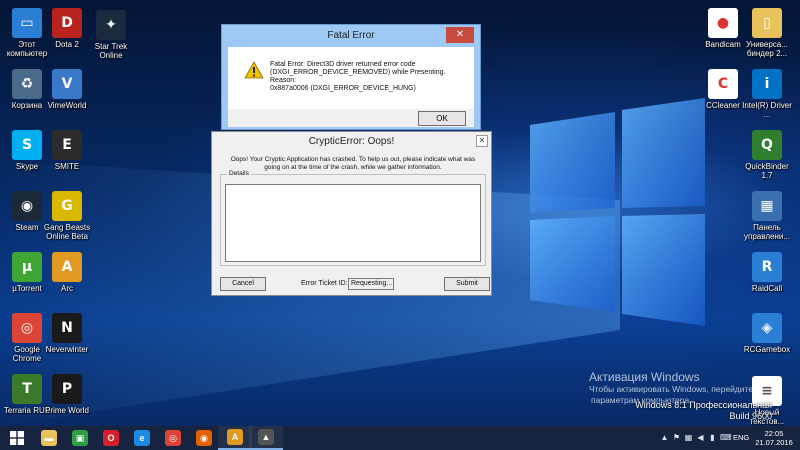 The height and width of the screenshot is (450, 800). I want to click on desktop-icon-quickbinder: Q QuickBinder 1.7, so click(767, 153).